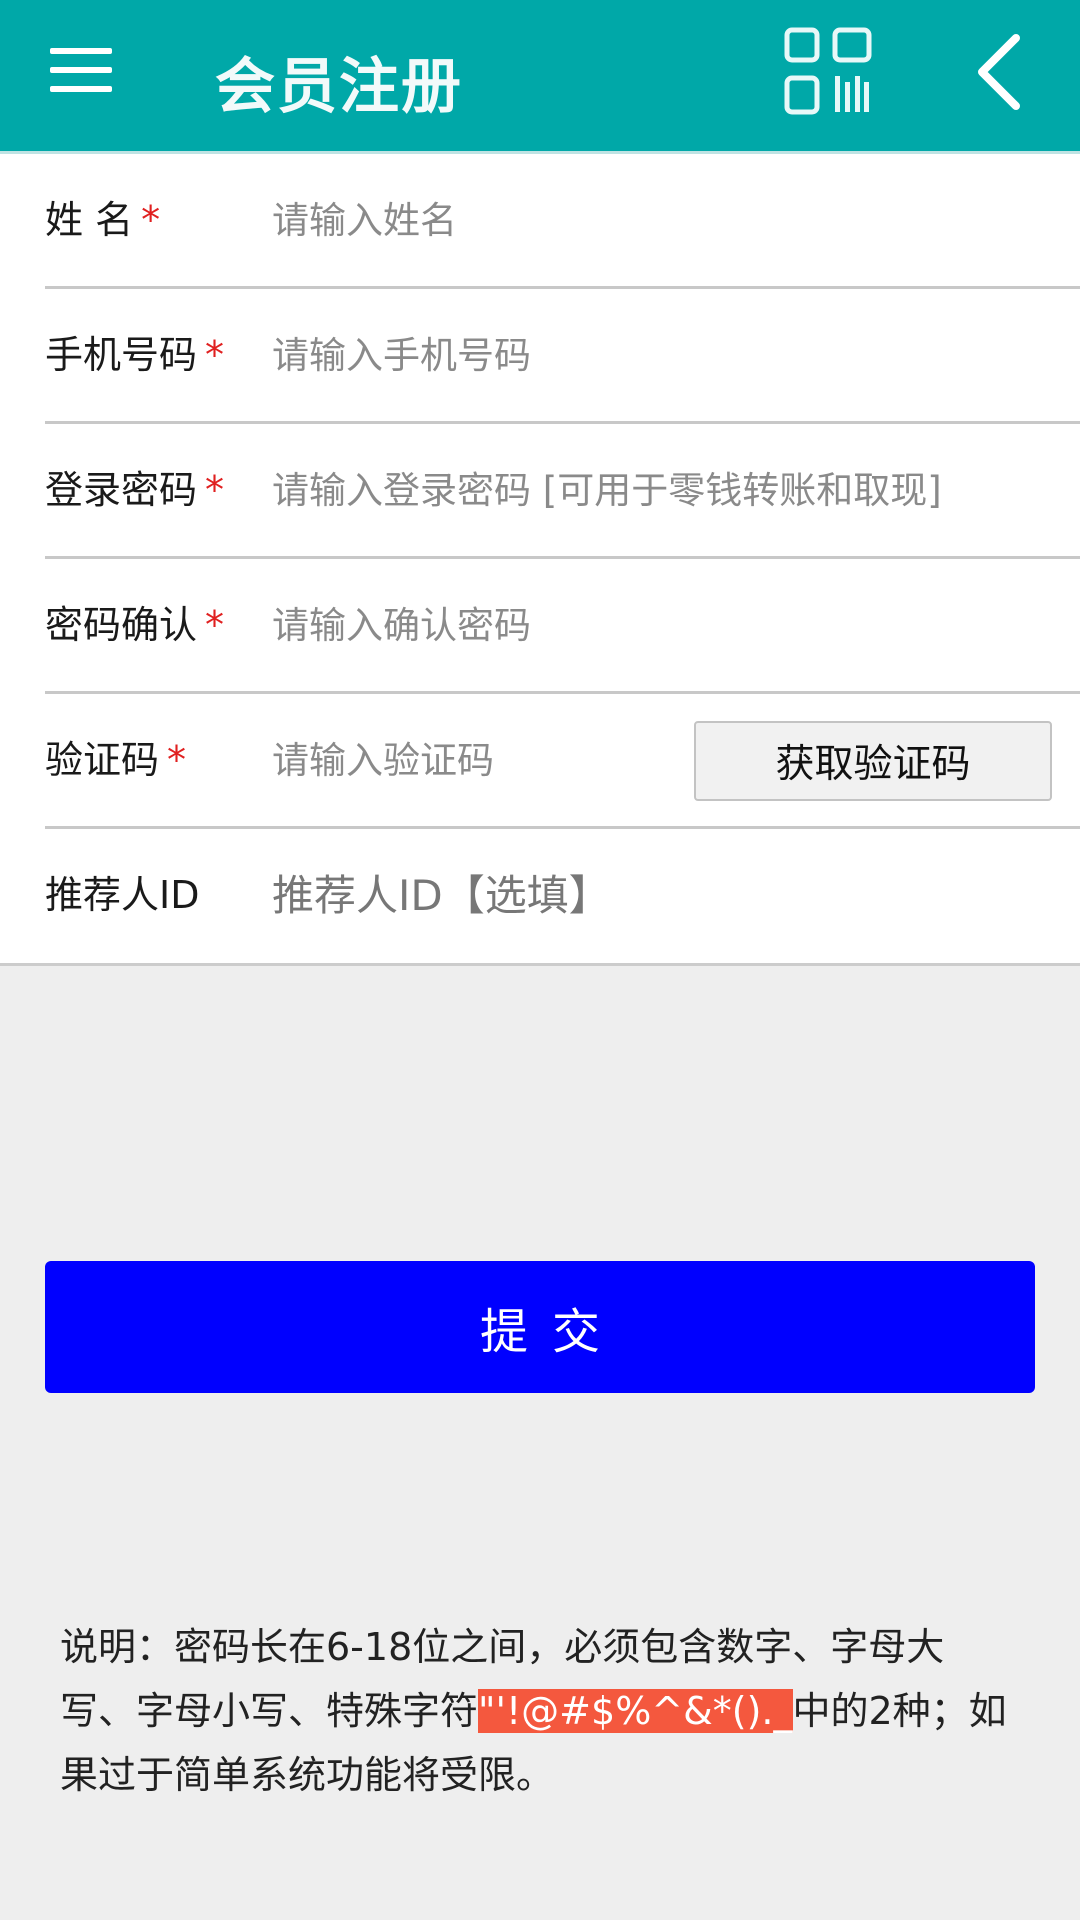 This screenshot has height=1920, width=1080. I want to click on phone-label: 手机号码 *, so click(135, 355).